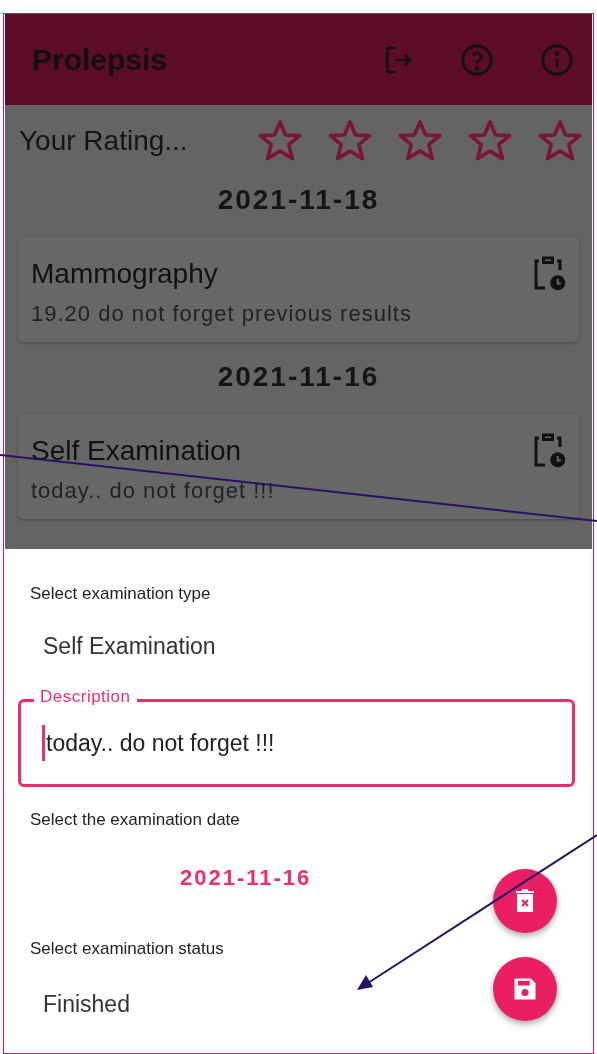 This screenshot has height=1054, width=597. What do you see at coordinates (74, 1004) in the screenshot?
I see `status-dropdown: Finished` at bounding box center [74, 1004].